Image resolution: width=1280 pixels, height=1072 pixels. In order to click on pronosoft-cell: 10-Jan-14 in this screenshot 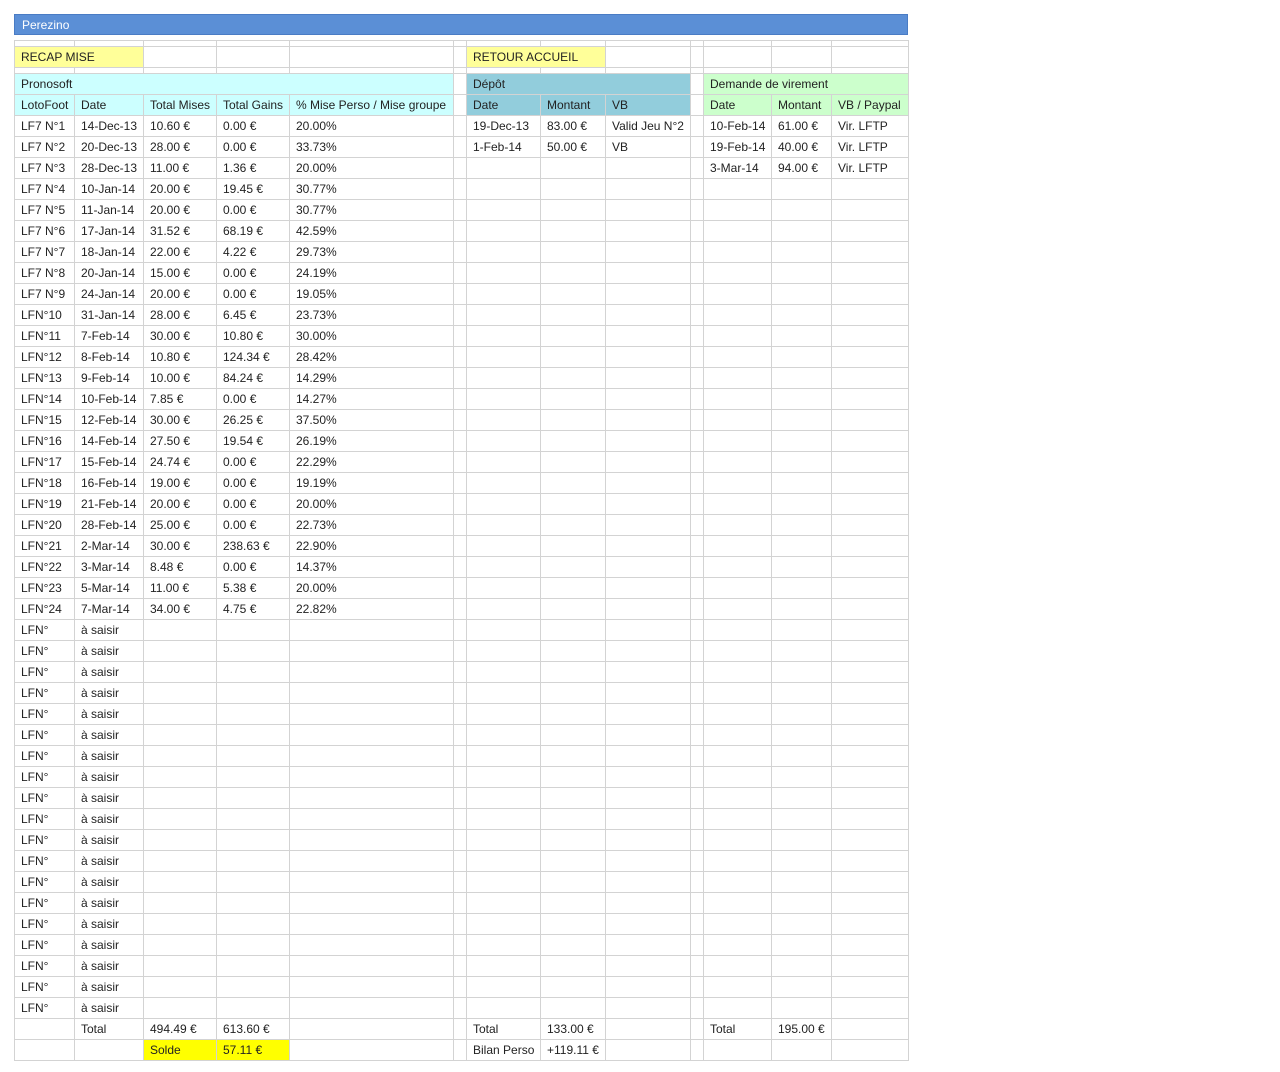, I will do `click(109, 189)`.